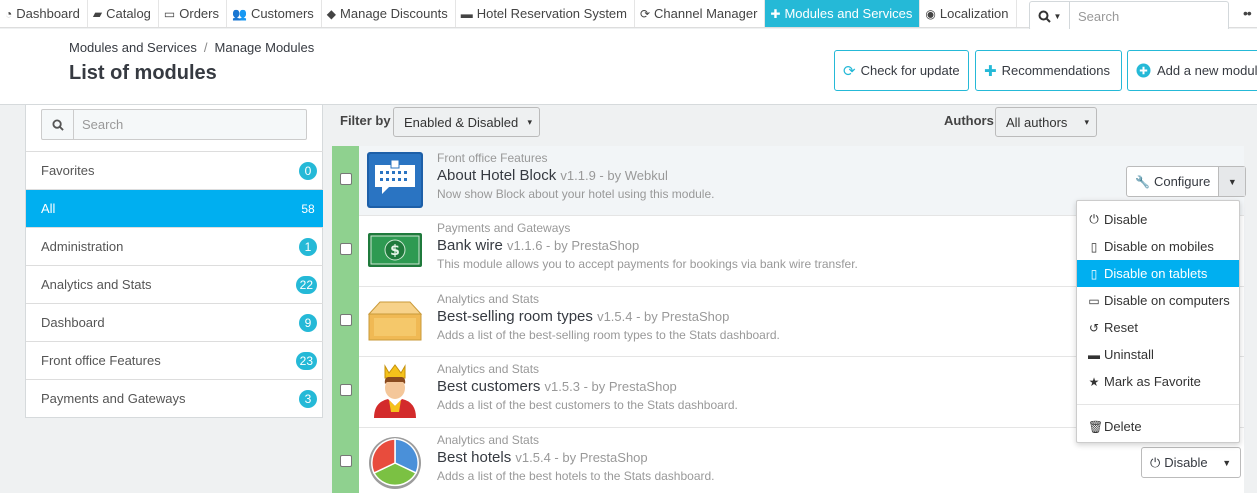 This screenshot has height=493, width=1257. I want to click on menu-item-disable-tablets: ▯ Disable on tablets, so click(1158, 273).